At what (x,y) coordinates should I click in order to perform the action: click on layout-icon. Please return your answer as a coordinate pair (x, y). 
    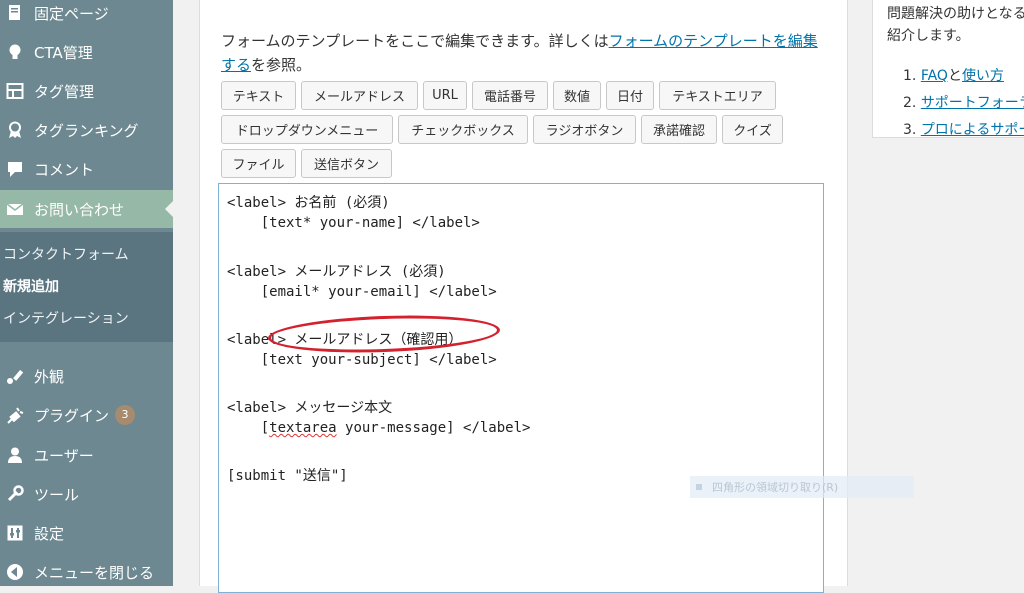
    Looking at the image, I should click on (15, 91).